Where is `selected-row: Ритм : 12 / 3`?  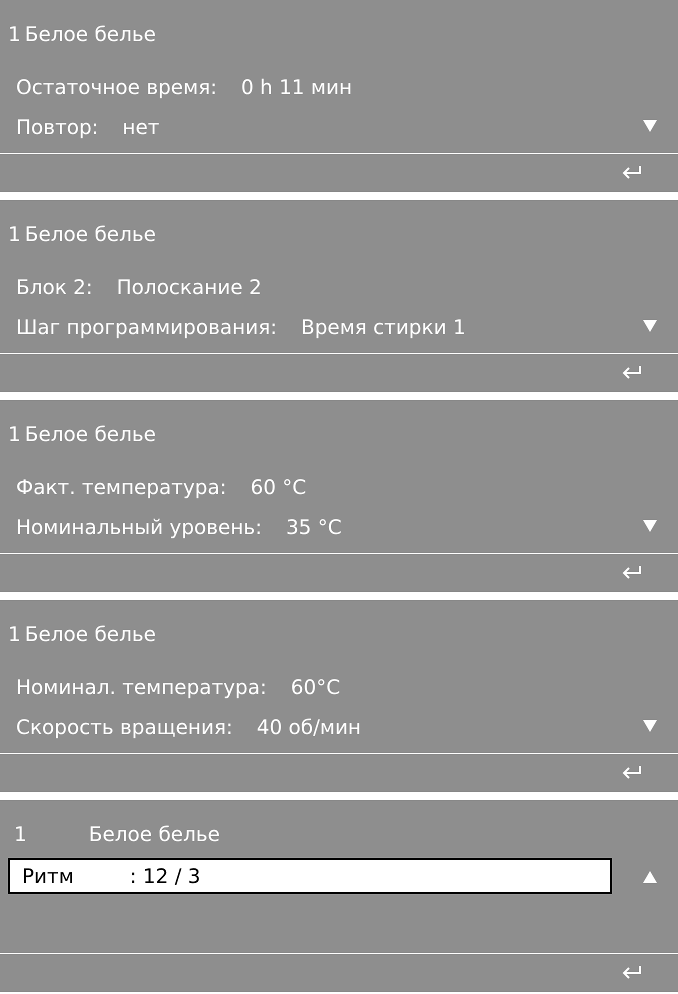
selected-row: Ритм : 12 / 3 is located at coordinates (310, 876).